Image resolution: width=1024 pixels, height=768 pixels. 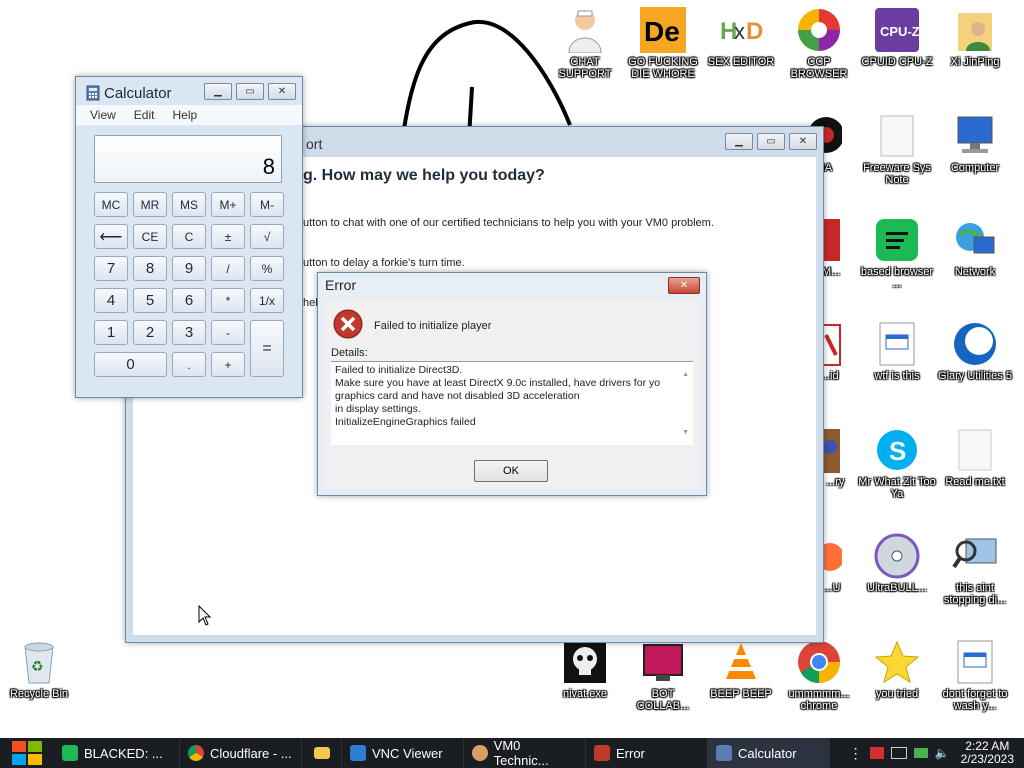 What do you see at coordinates (819, 30) in the screenshot?
I see `browser-icon` at bounding box center [819, 30].